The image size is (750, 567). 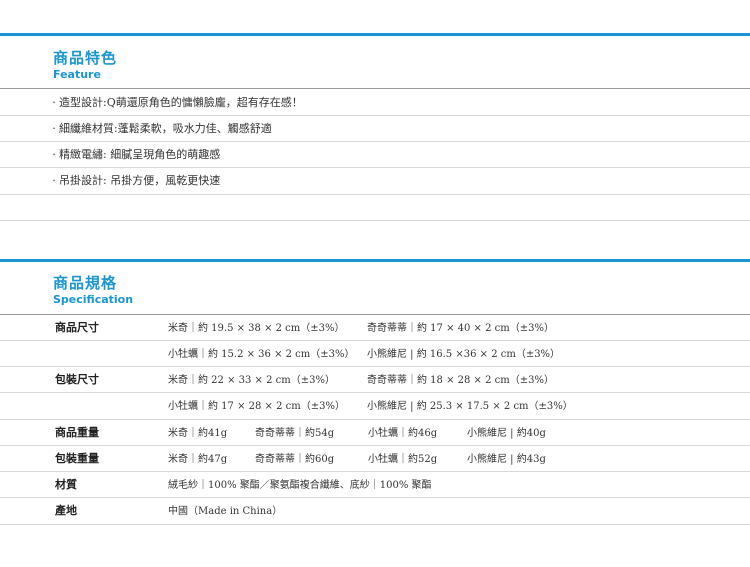 What do you see at coordinates (77, 74) in the screenshot?
I see `feature-subtitle: Feature` at bounding box center [77, 74].